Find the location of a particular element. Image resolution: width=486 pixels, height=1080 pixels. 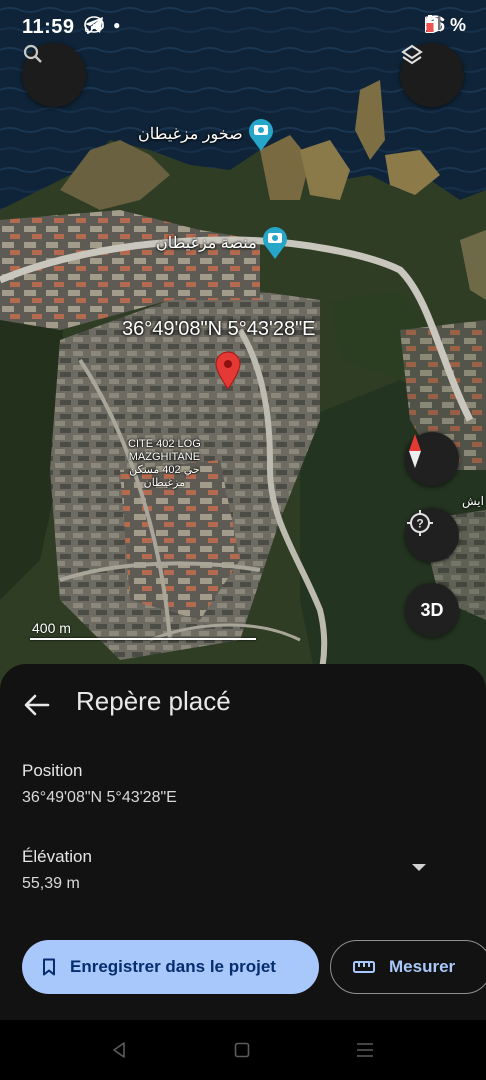

nav-back-icon is located at coordinates (119, 1050).